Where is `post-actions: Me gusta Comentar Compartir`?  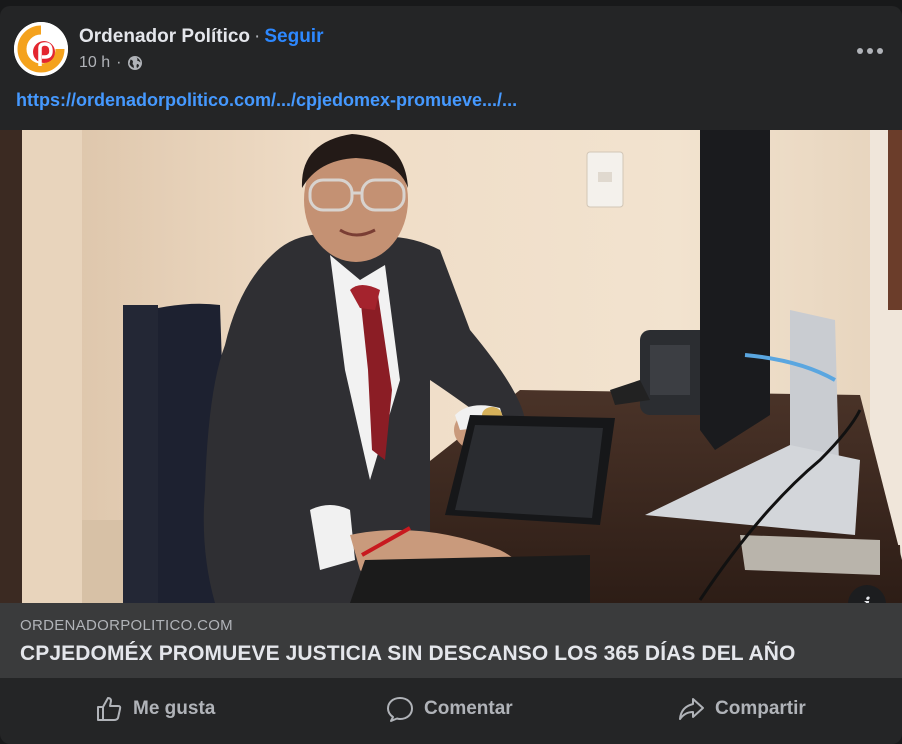 post-actions: Me gusta Comentar Compartir is located at coordinates (451, 711).